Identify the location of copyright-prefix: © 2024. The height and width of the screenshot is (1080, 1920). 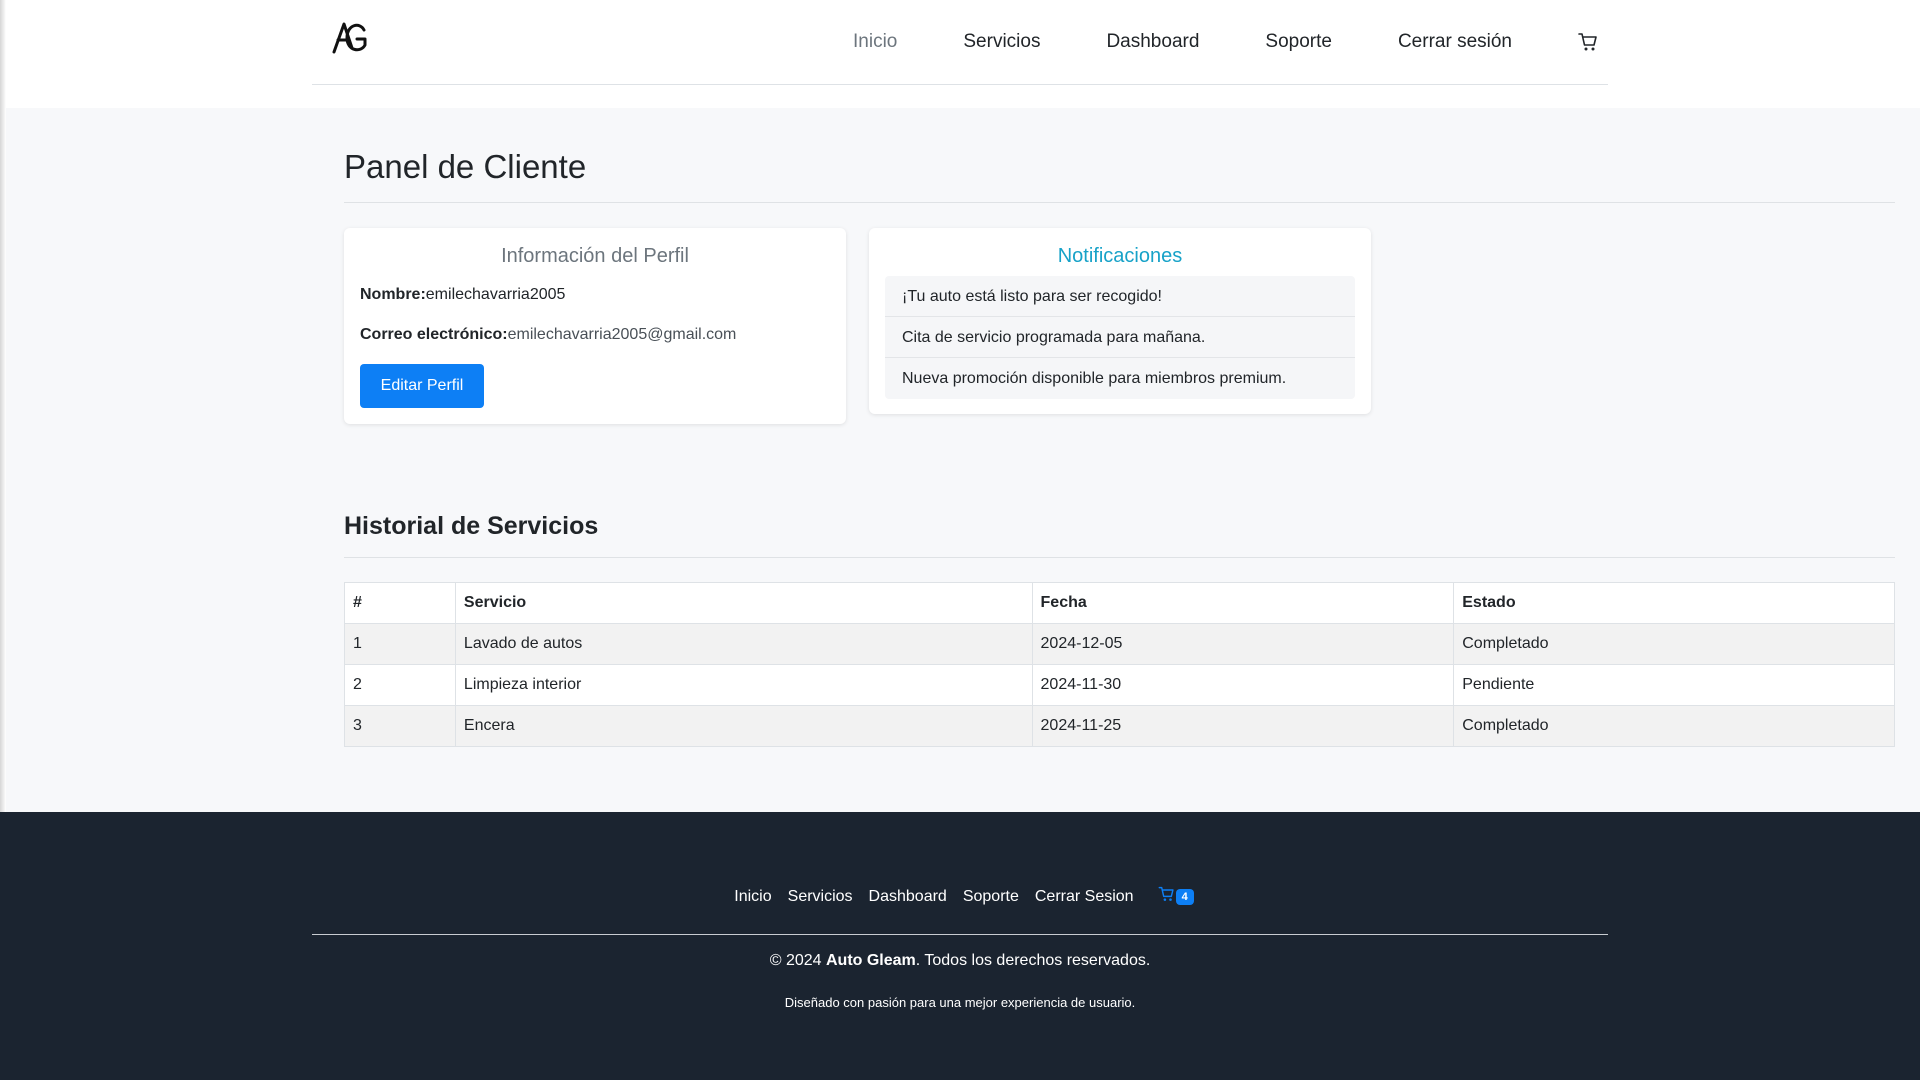
(797, 960).